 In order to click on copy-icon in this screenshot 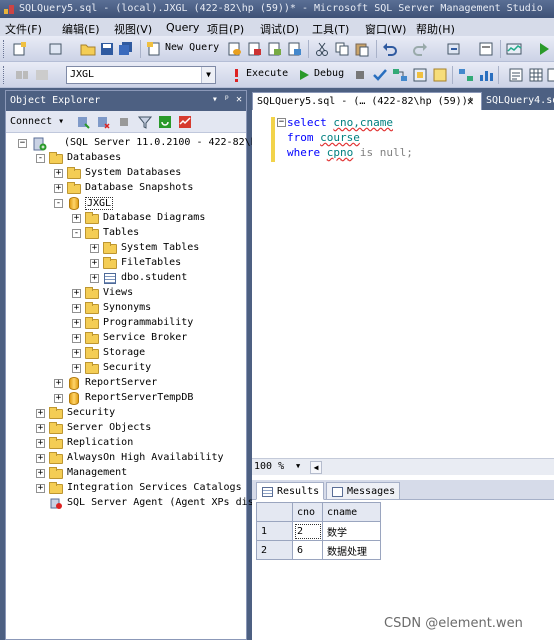, I will do `click(342, 49)`.